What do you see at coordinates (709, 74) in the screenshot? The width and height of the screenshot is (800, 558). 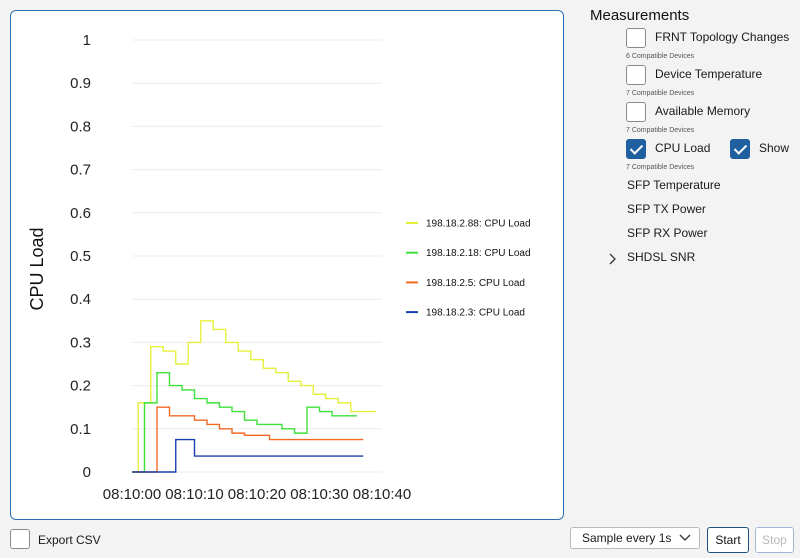 I see `measurement-label: Device Temperature` at bounding box center [709, 74].